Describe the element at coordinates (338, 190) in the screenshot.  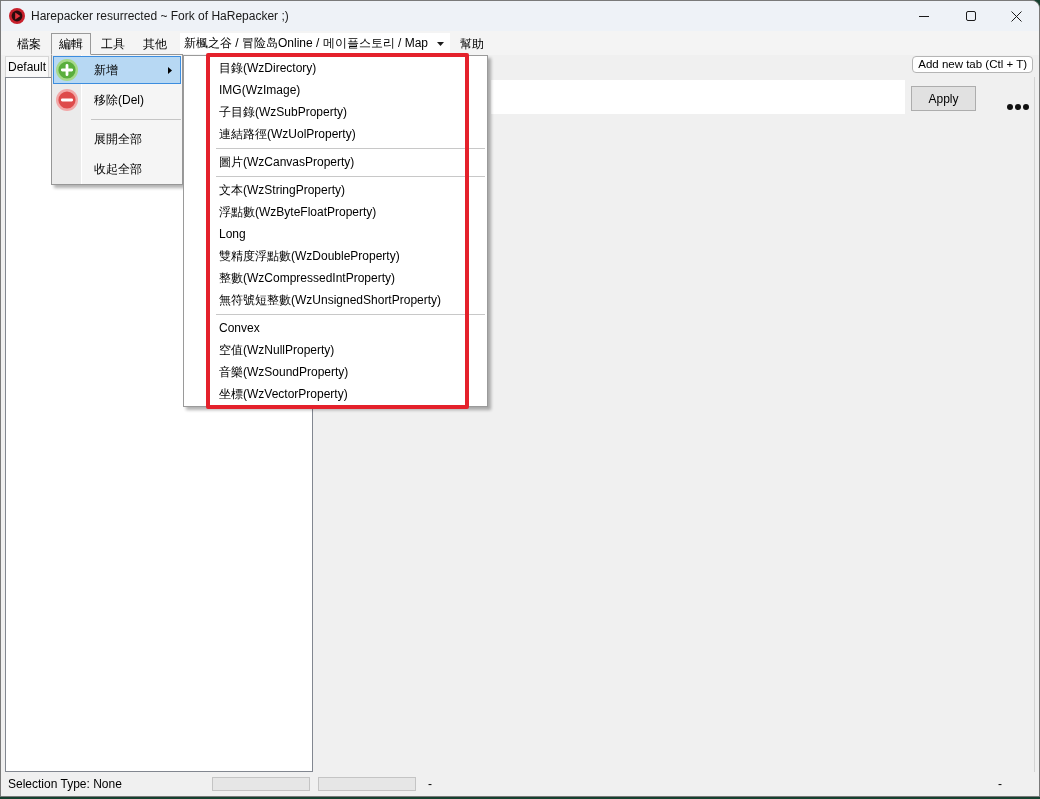
I see `menu-item: 文本(WzStringProperty)` at that location.